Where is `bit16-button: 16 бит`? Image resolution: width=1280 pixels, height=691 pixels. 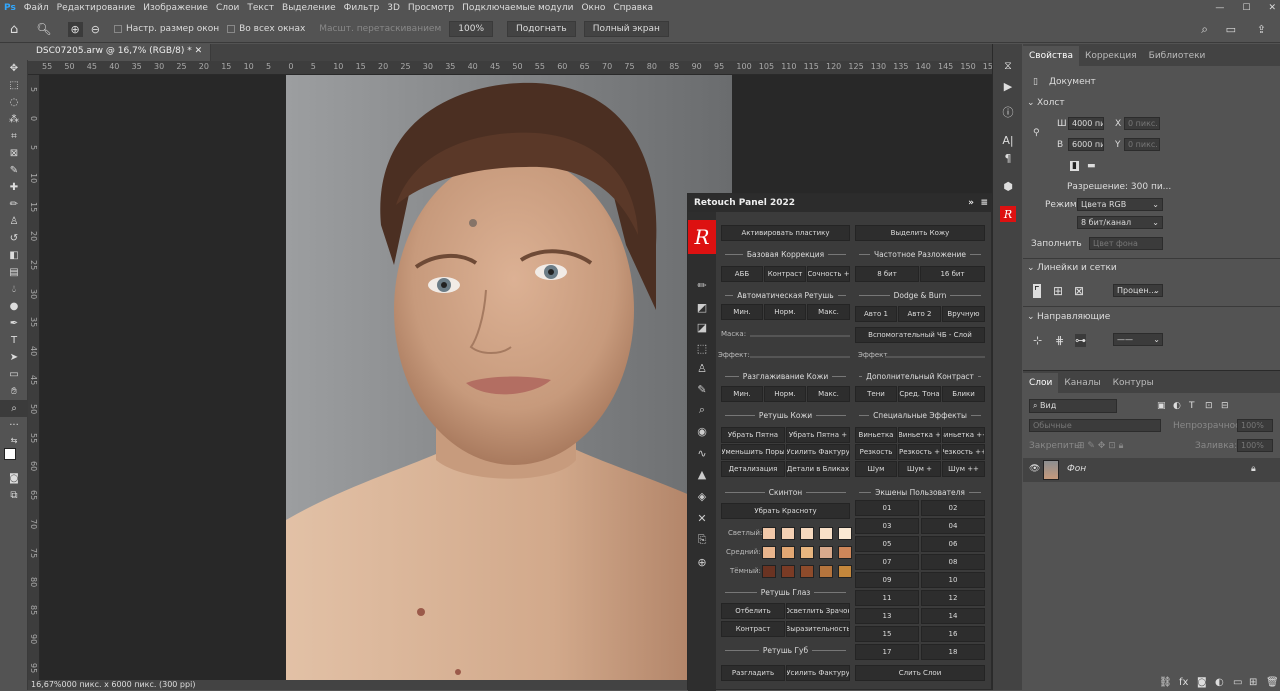
bit16-button: 16 бит is located at coordinates (952, 274).